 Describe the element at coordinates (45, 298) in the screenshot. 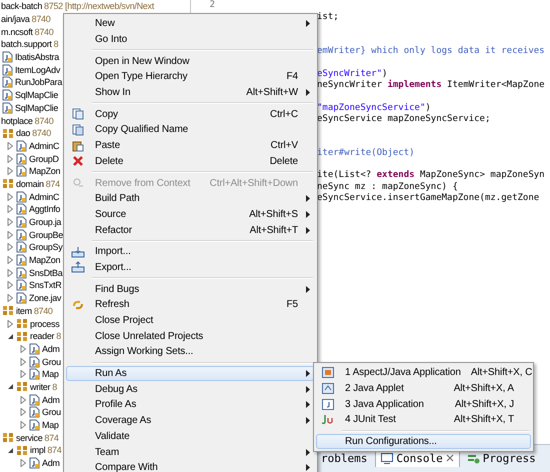

I see `tree-item-label: Zone.jav` at that location.